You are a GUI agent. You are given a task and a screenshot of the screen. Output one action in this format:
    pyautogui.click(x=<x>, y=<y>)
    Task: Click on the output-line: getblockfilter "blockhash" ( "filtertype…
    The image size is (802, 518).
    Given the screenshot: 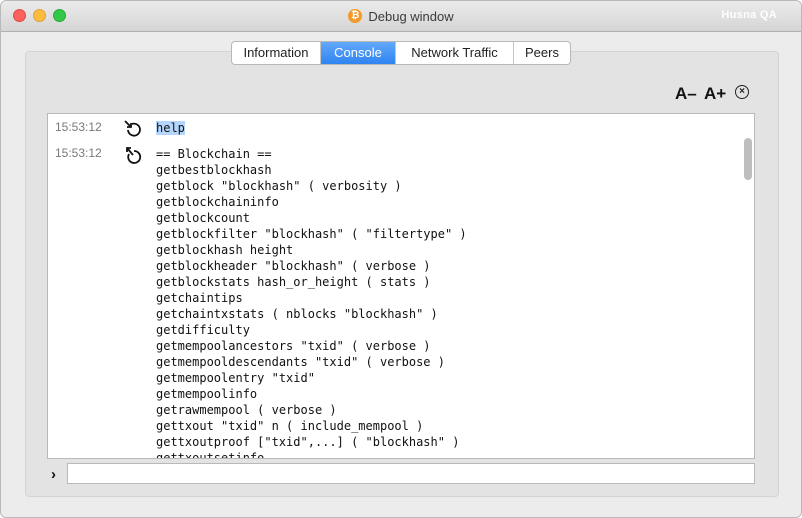 What is the action you would take?
    pyautogui.click(x=311, y=234)
    